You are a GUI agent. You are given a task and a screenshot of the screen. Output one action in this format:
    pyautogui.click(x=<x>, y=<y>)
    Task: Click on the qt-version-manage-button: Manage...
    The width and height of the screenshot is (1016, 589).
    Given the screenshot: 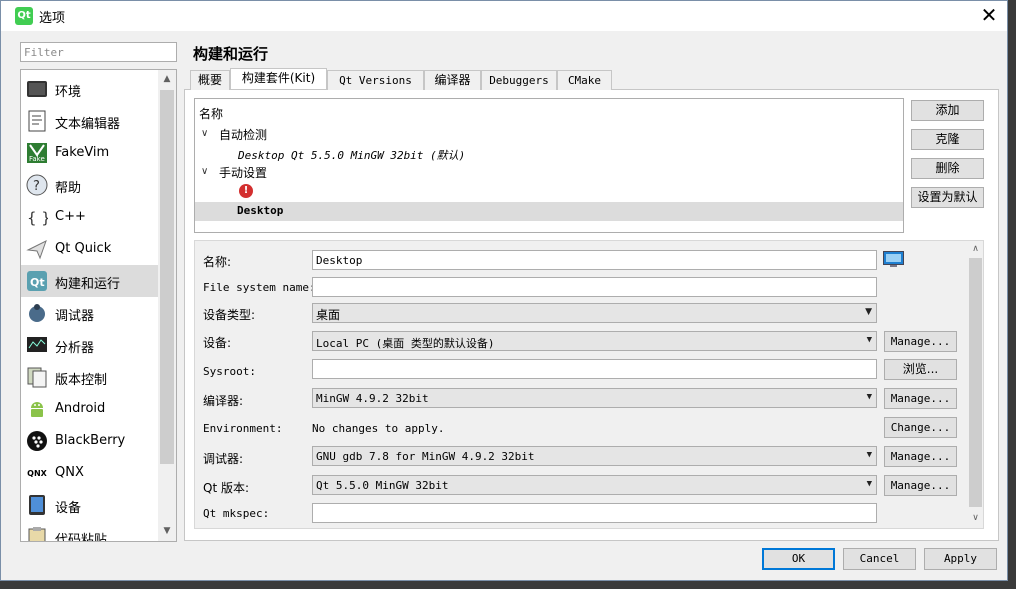 What is the action you would take?
    pyautogui.click(x=920, y=485)
    